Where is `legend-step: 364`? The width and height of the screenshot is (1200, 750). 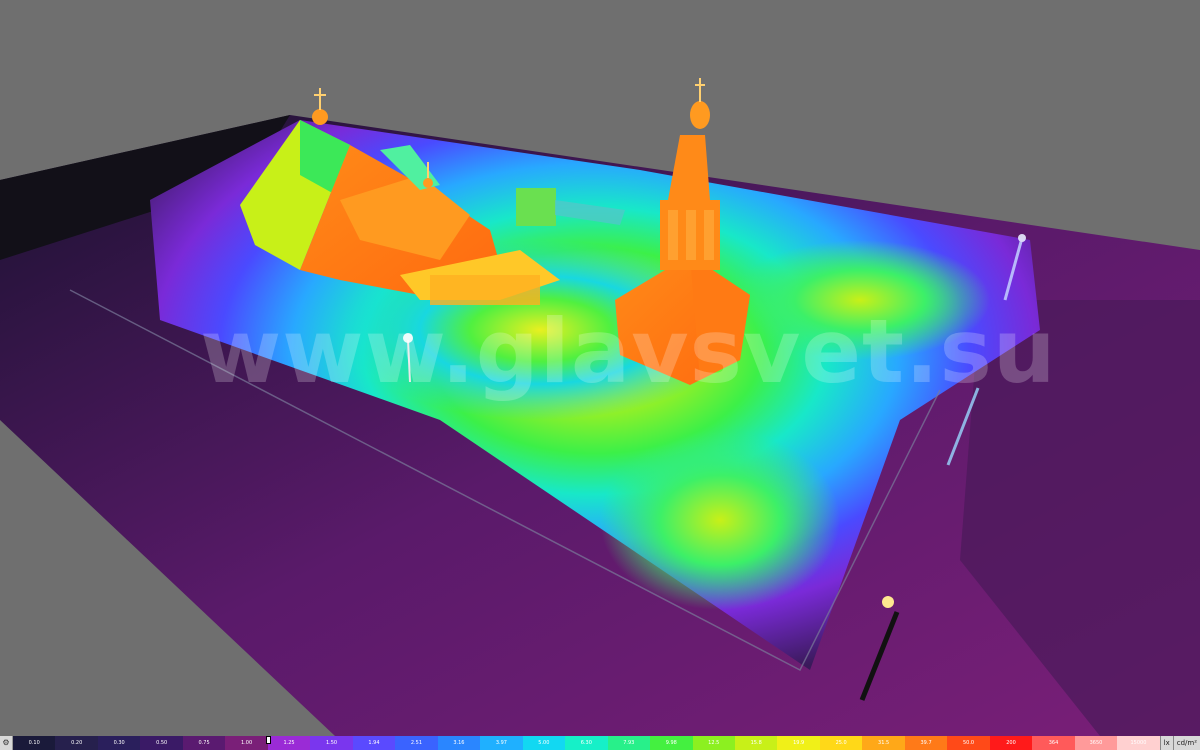
legend-step: 364 is located at coordinates (1053, 743).